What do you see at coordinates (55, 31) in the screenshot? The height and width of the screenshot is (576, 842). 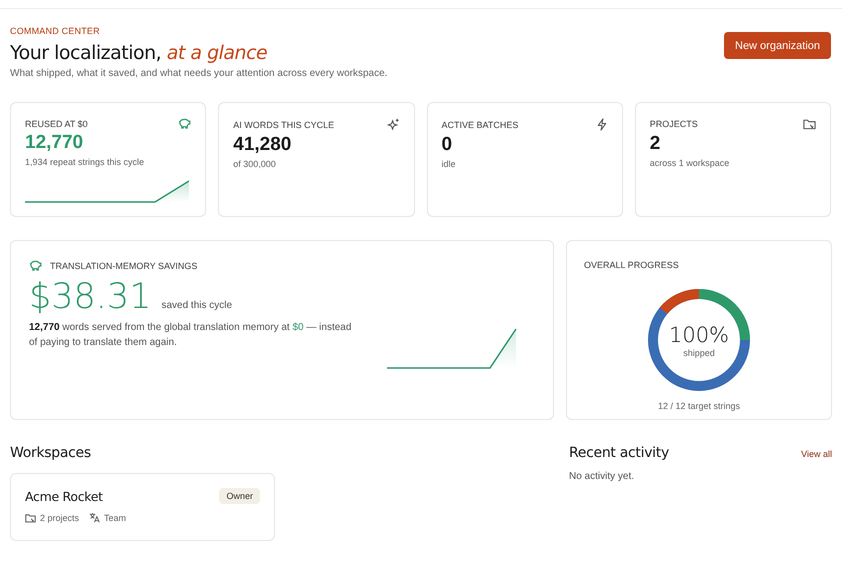 I see `eyebrow-label: COMMAND CENTER` at bounding box center [55, 31].